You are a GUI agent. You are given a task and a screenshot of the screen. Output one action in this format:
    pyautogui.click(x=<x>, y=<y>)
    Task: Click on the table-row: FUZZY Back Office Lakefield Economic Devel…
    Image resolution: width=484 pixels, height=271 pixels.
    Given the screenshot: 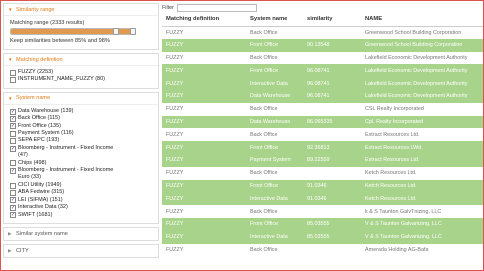 What is the action you would take?
    pyautogui.click(x=322, y=58)
    